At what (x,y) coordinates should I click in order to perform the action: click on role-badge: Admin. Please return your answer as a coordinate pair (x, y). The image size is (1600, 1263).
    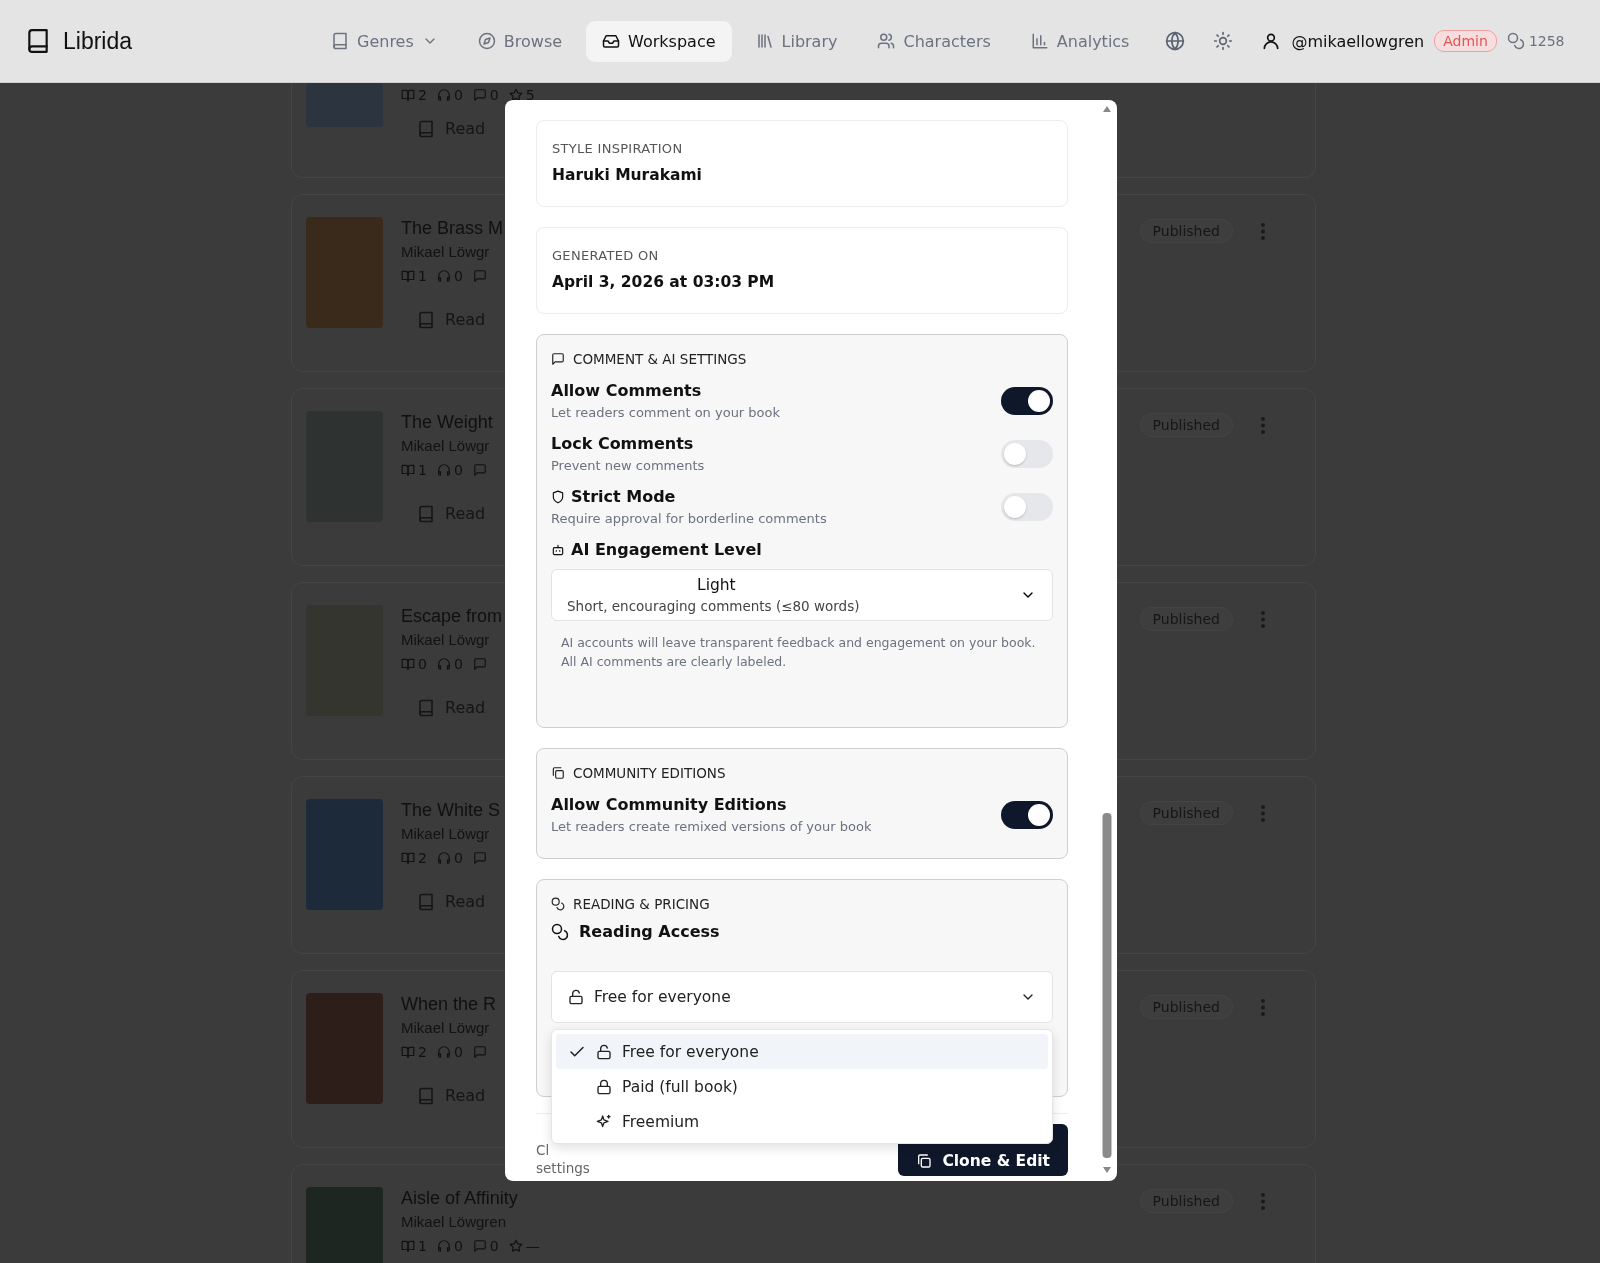
    Looking at the image, I should click on (1465, 41).